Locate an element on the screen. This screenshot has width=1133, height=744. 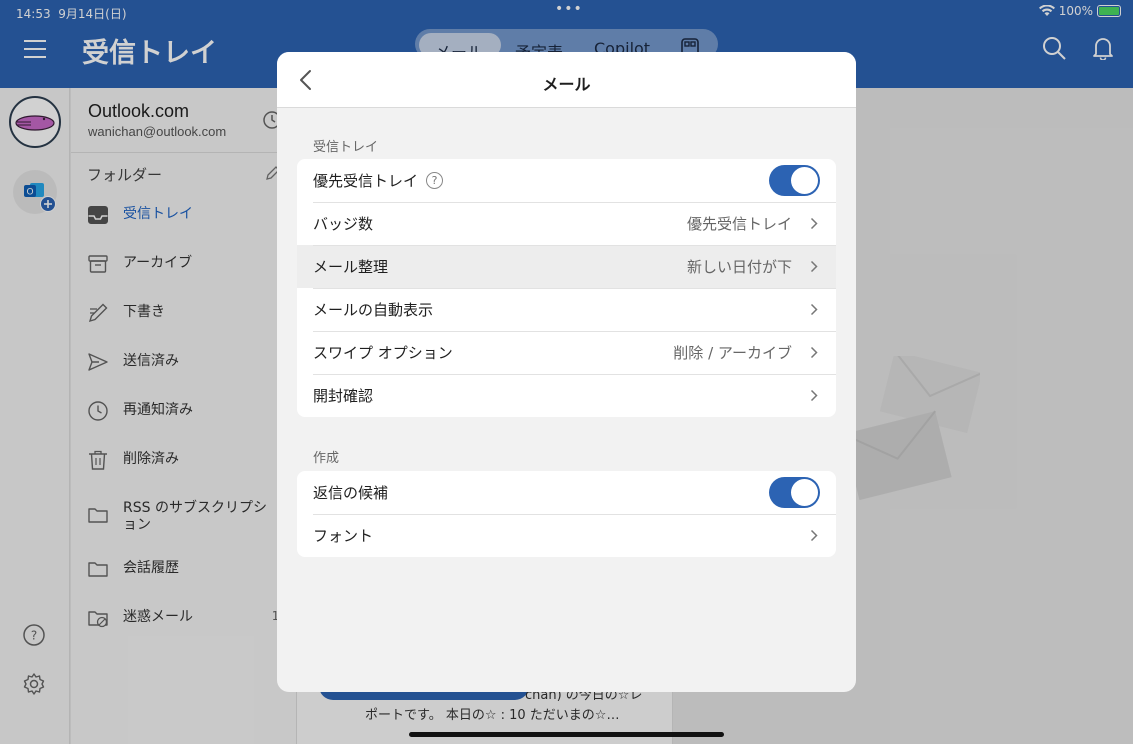
focused-inbox-toggle is located at coordinates (794, 180).